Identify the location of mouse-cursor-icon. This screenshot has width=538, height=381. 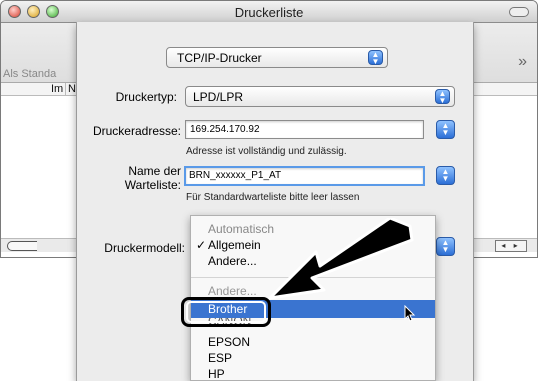
(410, 313).